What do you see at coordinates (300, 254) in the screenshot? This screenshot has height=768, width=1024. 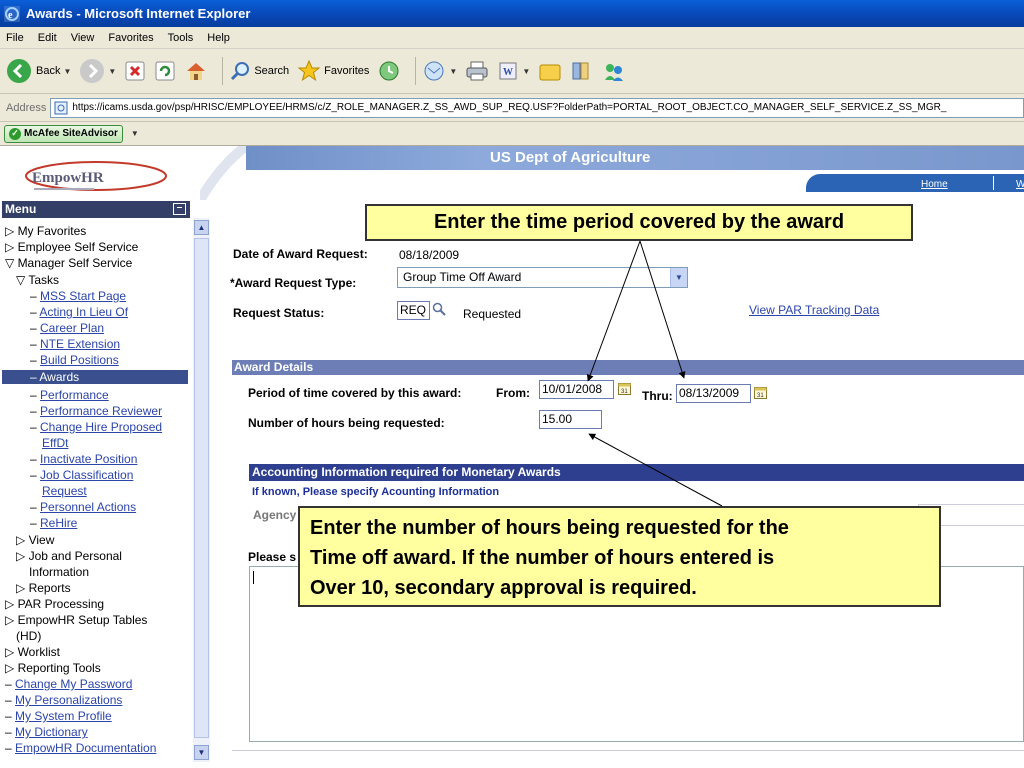 I see `date-label: Date of Award Request:` at bounding box center [300, 254].